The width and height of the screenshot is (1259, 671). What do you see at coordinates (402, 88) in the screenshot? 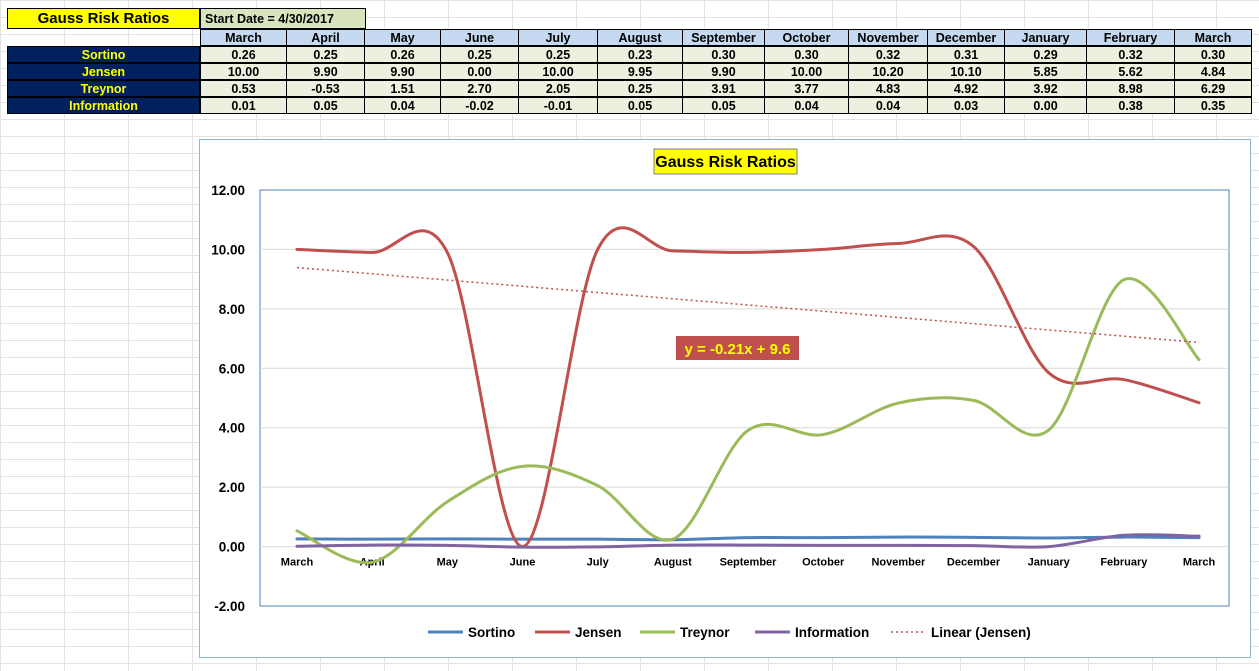
I see `value-cell: 1.51` at bounding box center [402, 88].